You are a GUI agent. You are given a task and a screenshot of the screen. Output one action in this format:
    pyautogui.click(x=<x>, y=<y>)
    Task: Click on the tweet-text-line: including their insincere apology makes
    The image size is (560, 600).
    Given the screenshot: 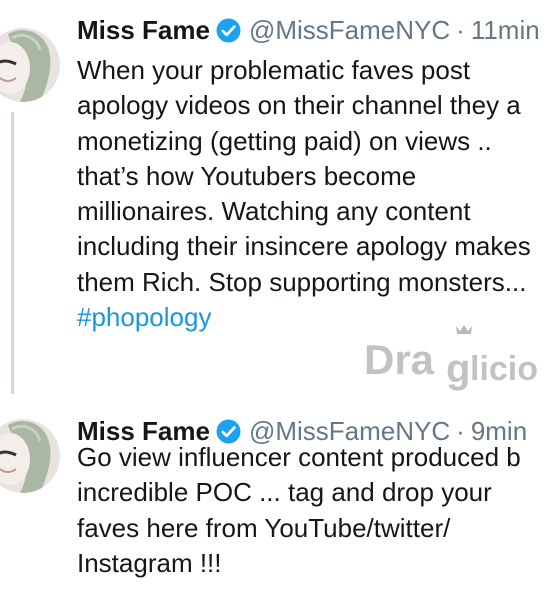 What is the action you would take?
    pyautogui.click(x=304, y=246)
    